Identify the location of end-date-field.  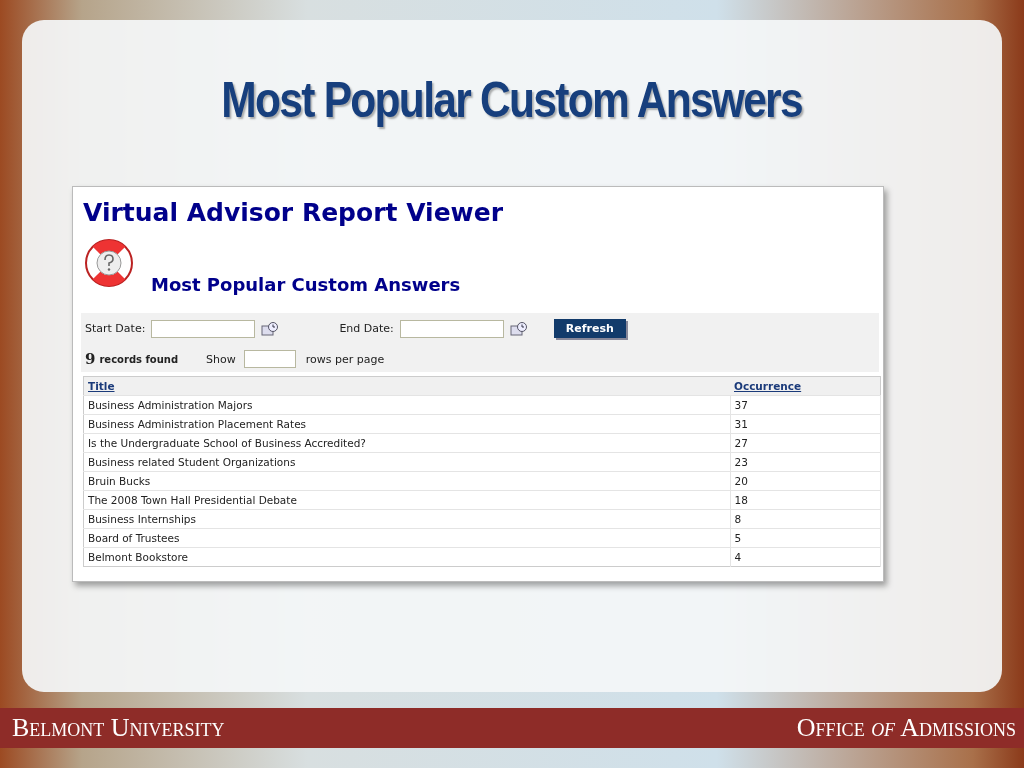
(451, 328).